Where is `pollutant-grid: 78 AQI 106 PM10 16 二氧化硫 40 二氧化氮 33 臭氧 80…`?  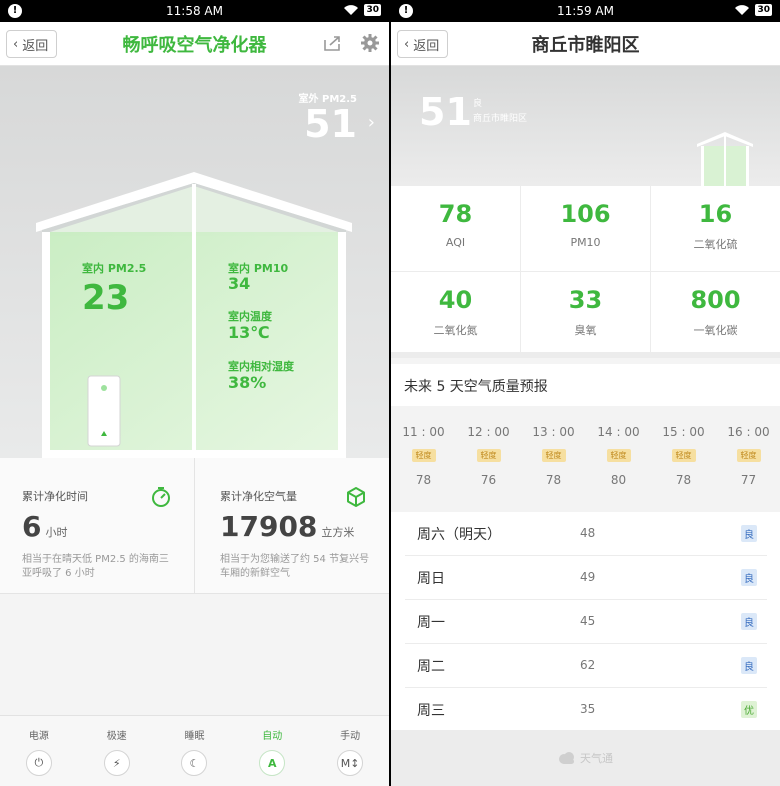 pollutant-grid: 78 AQI 106 PM10 16 二氧化硫 40 二氧化氮 33 臭氧 80… is located at coordinates (585, 272).